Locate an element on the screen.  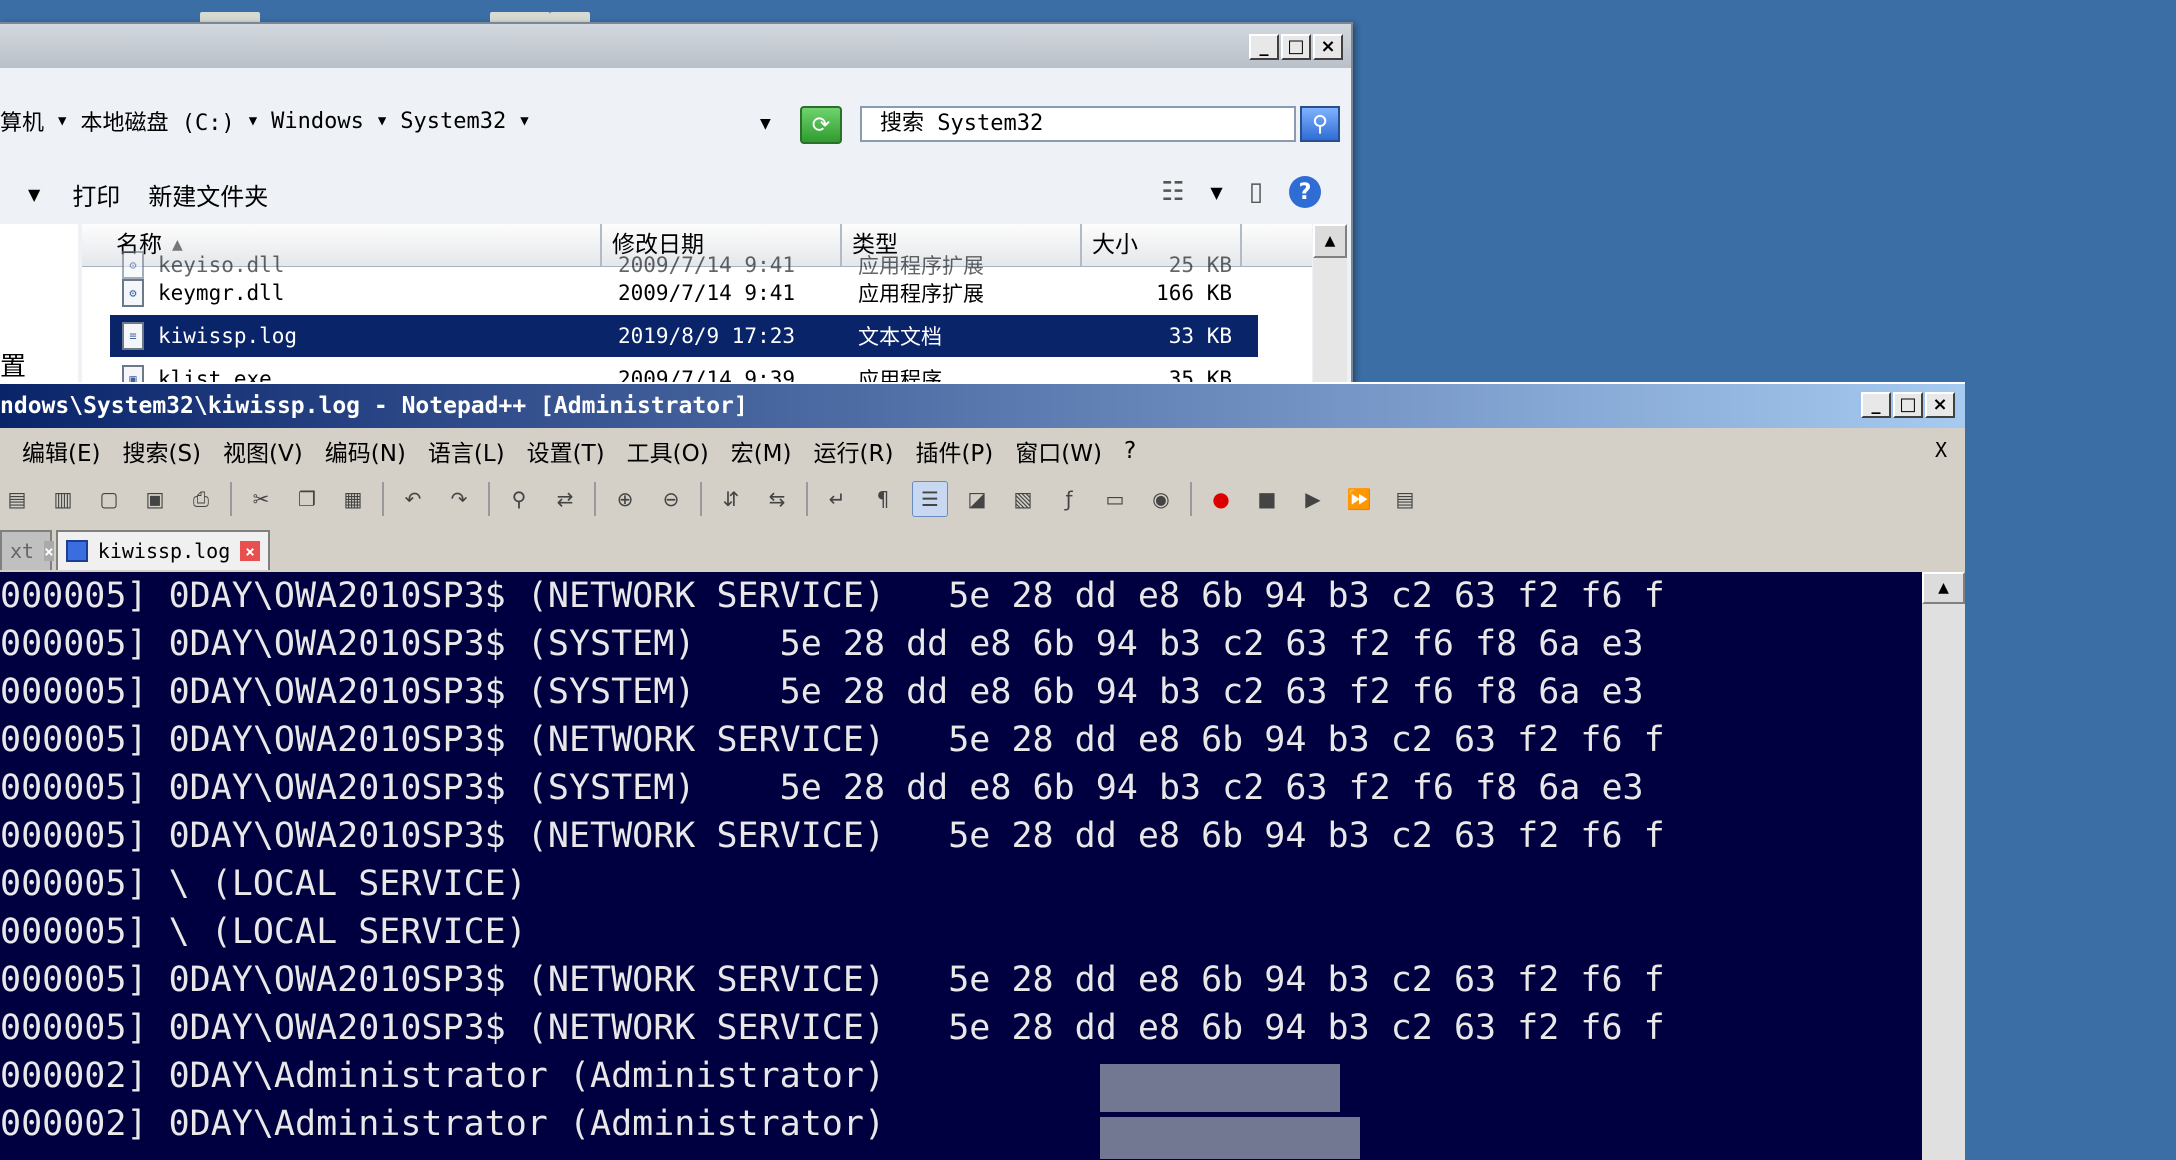
new-folder-button: 新建文件夹 is located at coordinates (208, 194).